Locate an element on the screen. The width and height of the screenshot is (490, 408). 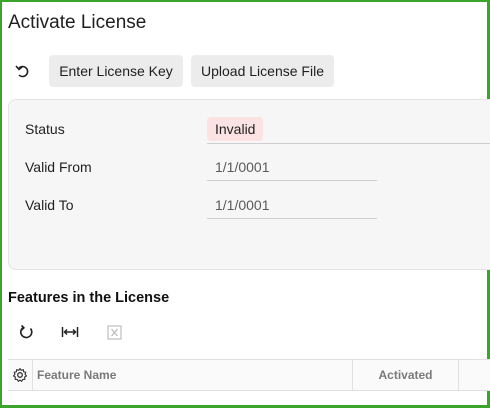
enter-license-key-button: Enter License Key is located at coordinates (116, 71).